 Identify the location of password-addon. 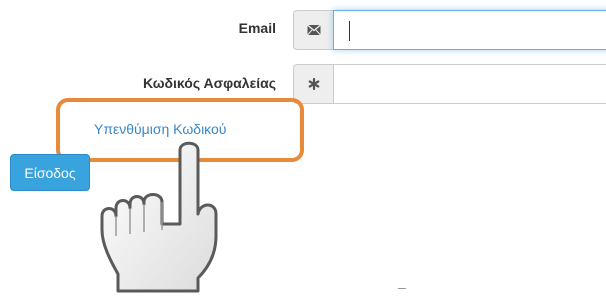
(313, 84).